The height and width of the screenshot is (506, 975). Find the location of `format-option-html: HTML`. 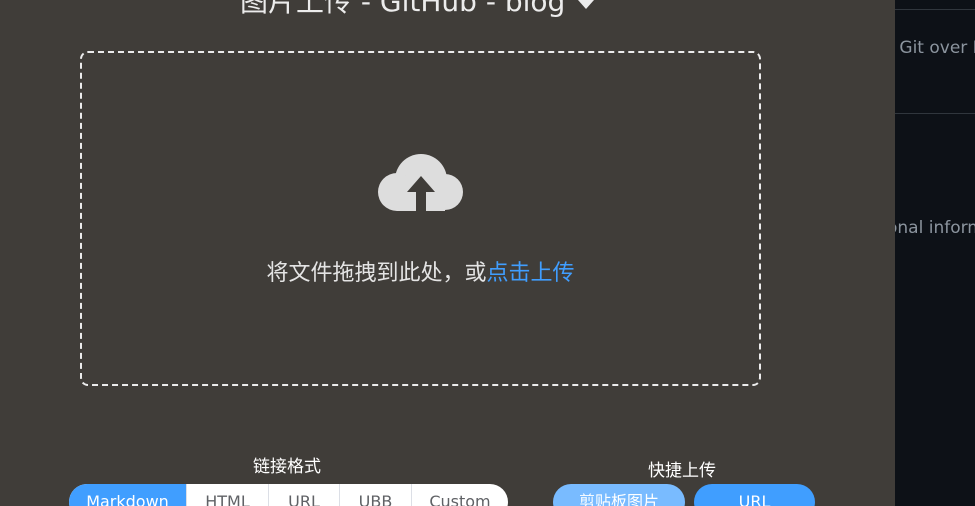

format-option-html: HTML is located at coordinates (228, 495).